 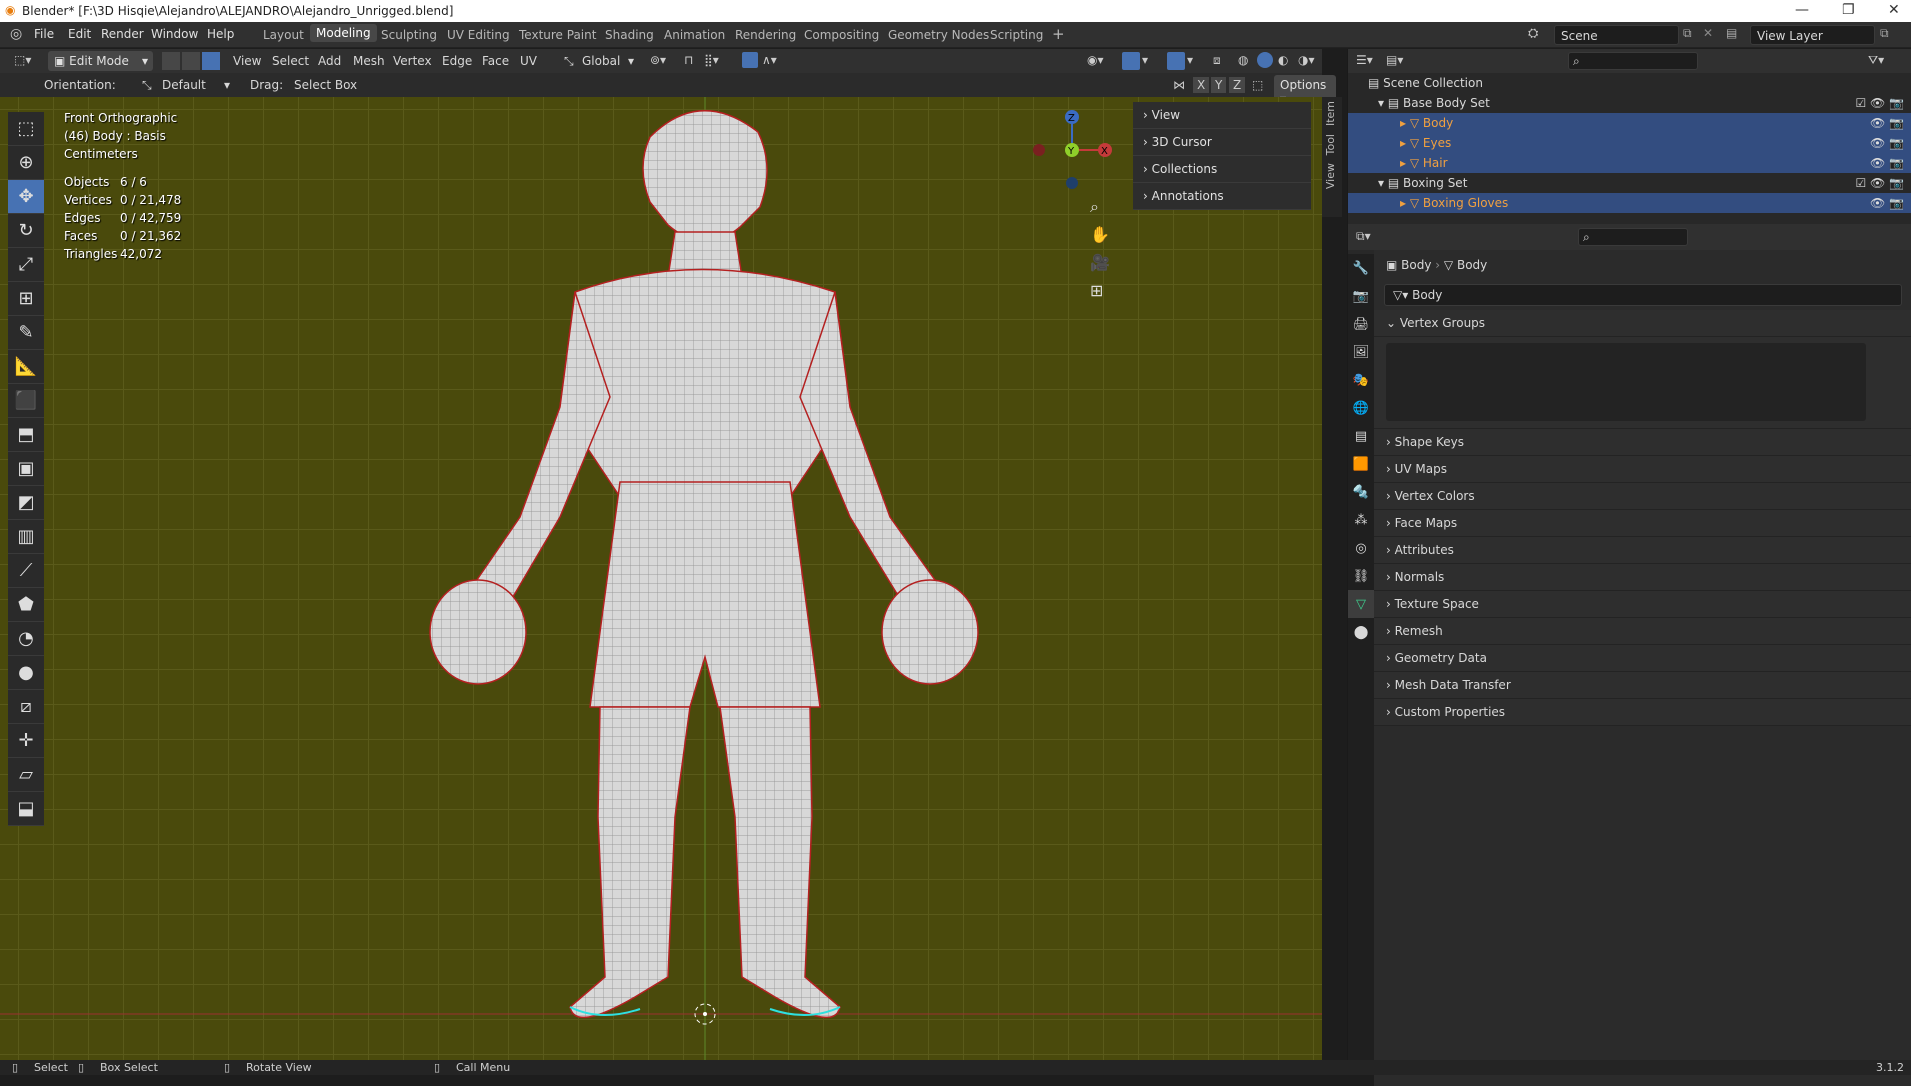 I want to click on maximize-icon: ❐, so click(x=1848, y=10).